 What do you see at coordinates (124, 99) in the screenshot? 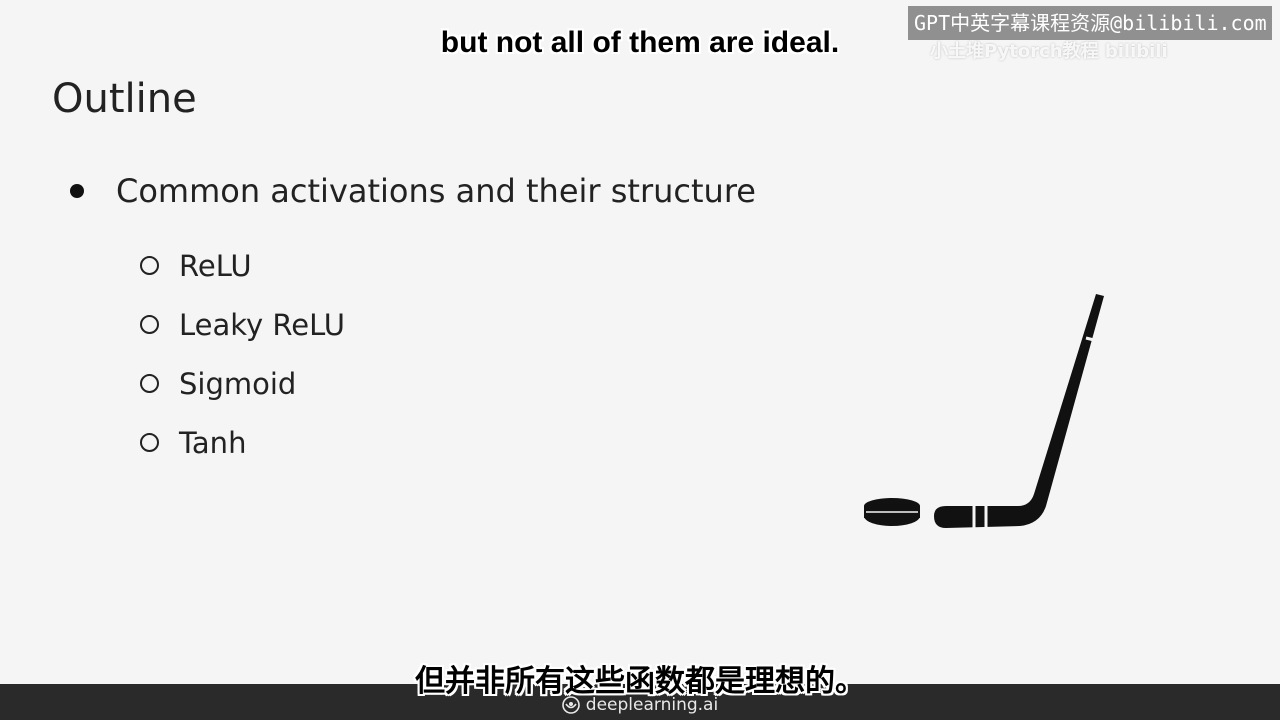
I see `slide-title: Outline` at bounding box center [124, 99].